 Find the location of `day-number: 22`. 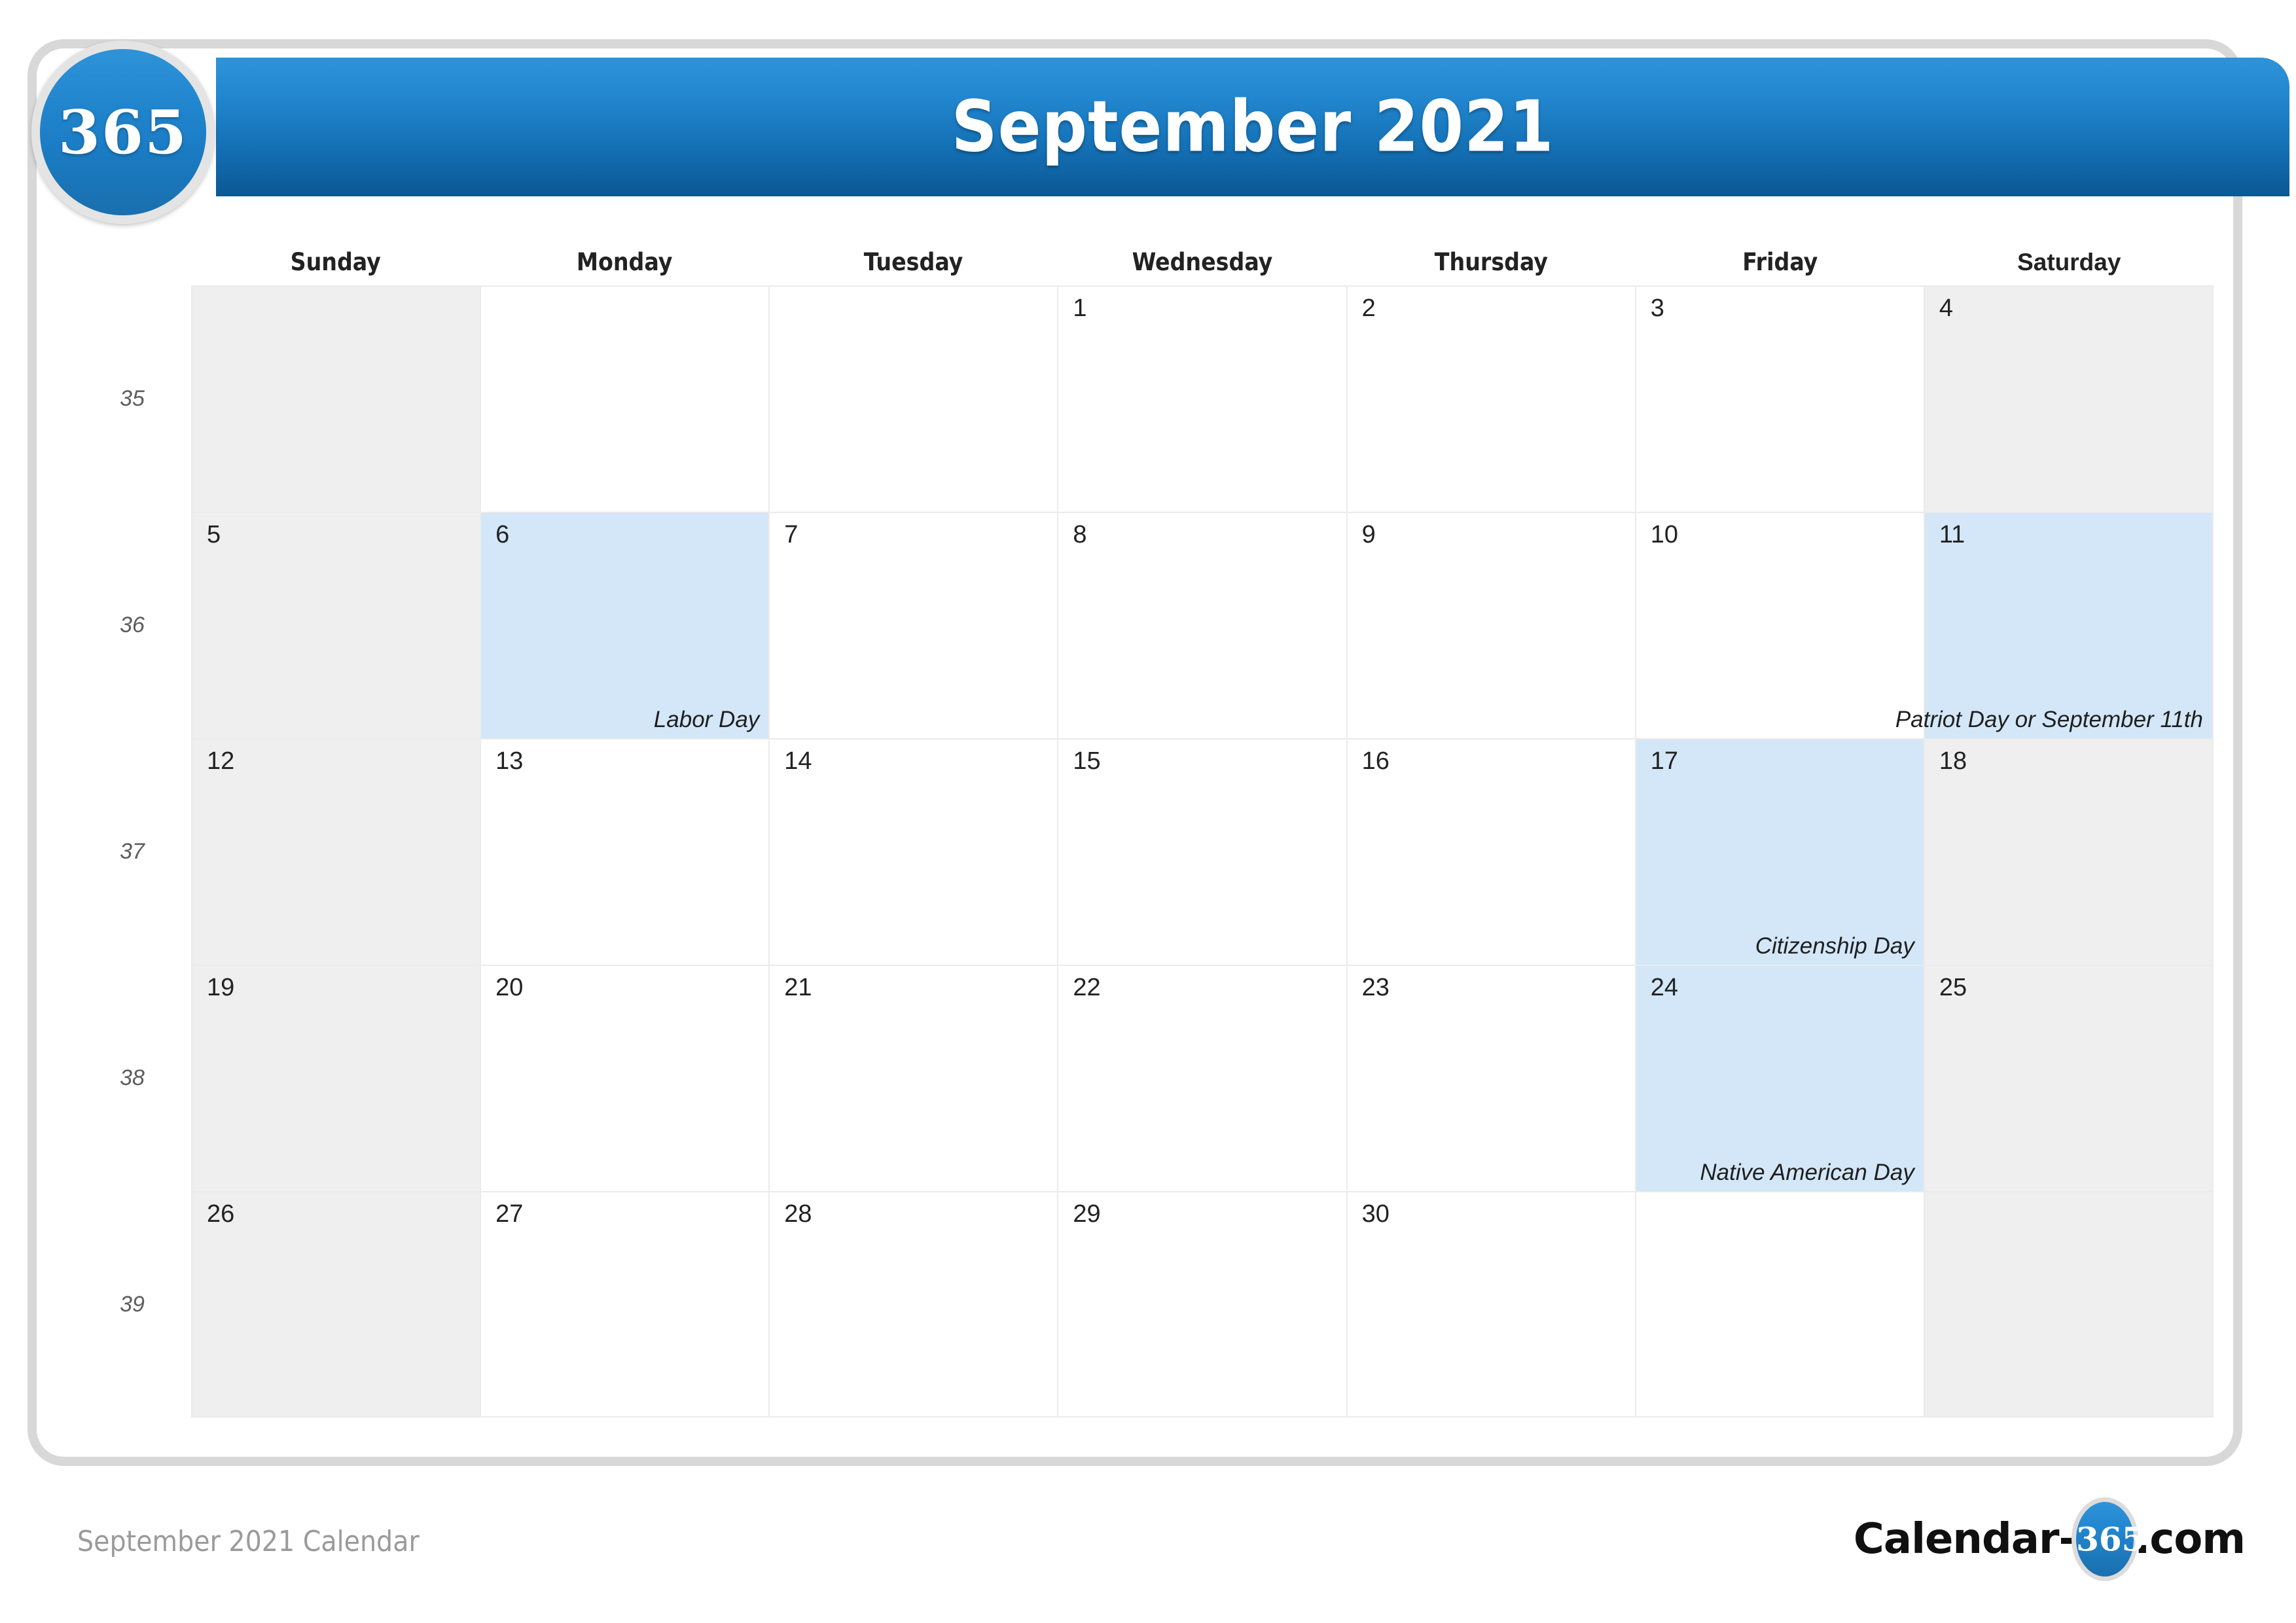

day-number: 22 is located at coordinates (1087, 988).